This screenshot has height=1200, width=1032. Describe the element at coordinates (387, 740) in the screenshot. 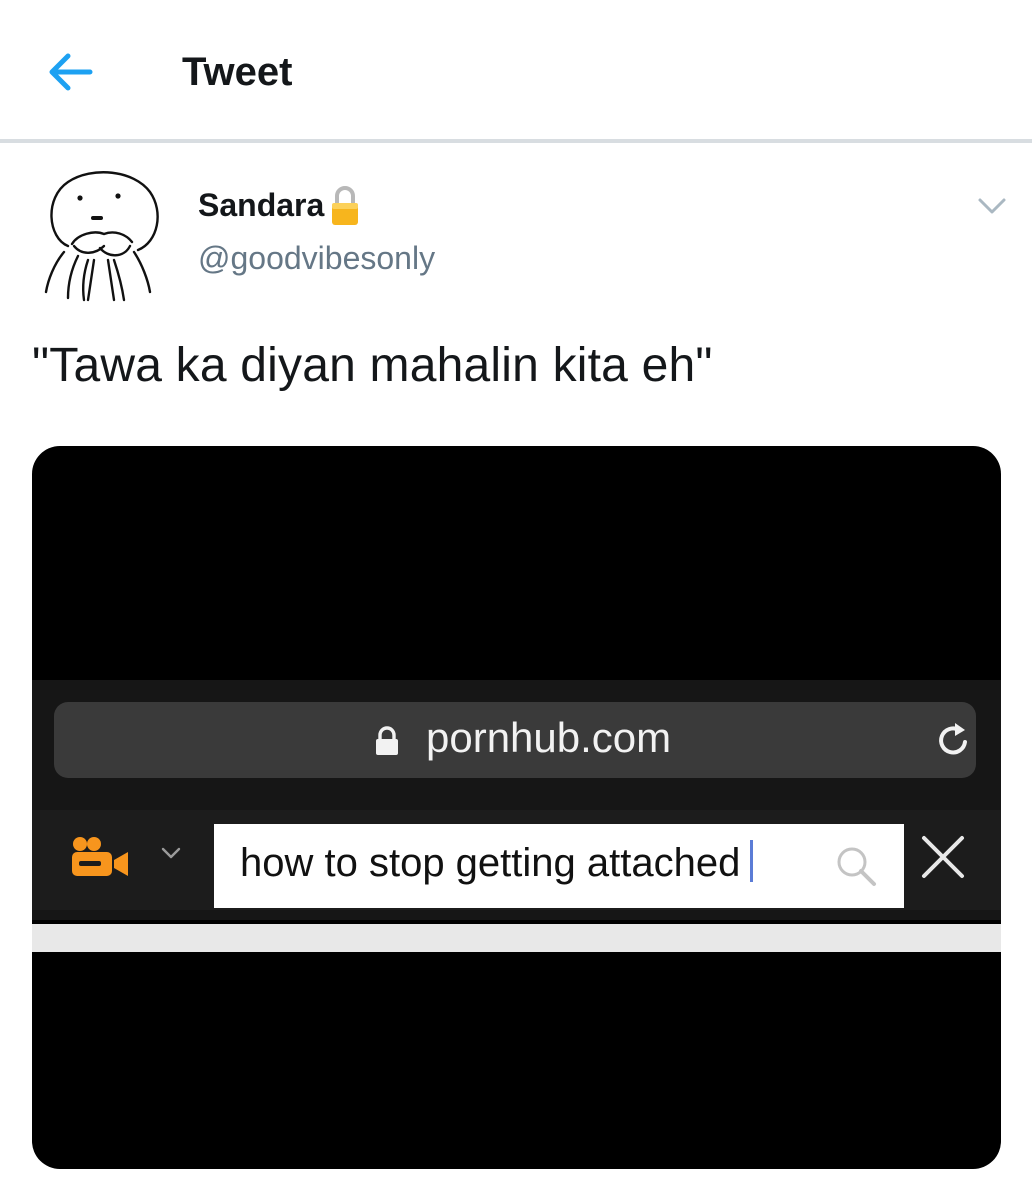

I see `padlock-icon` at that location.